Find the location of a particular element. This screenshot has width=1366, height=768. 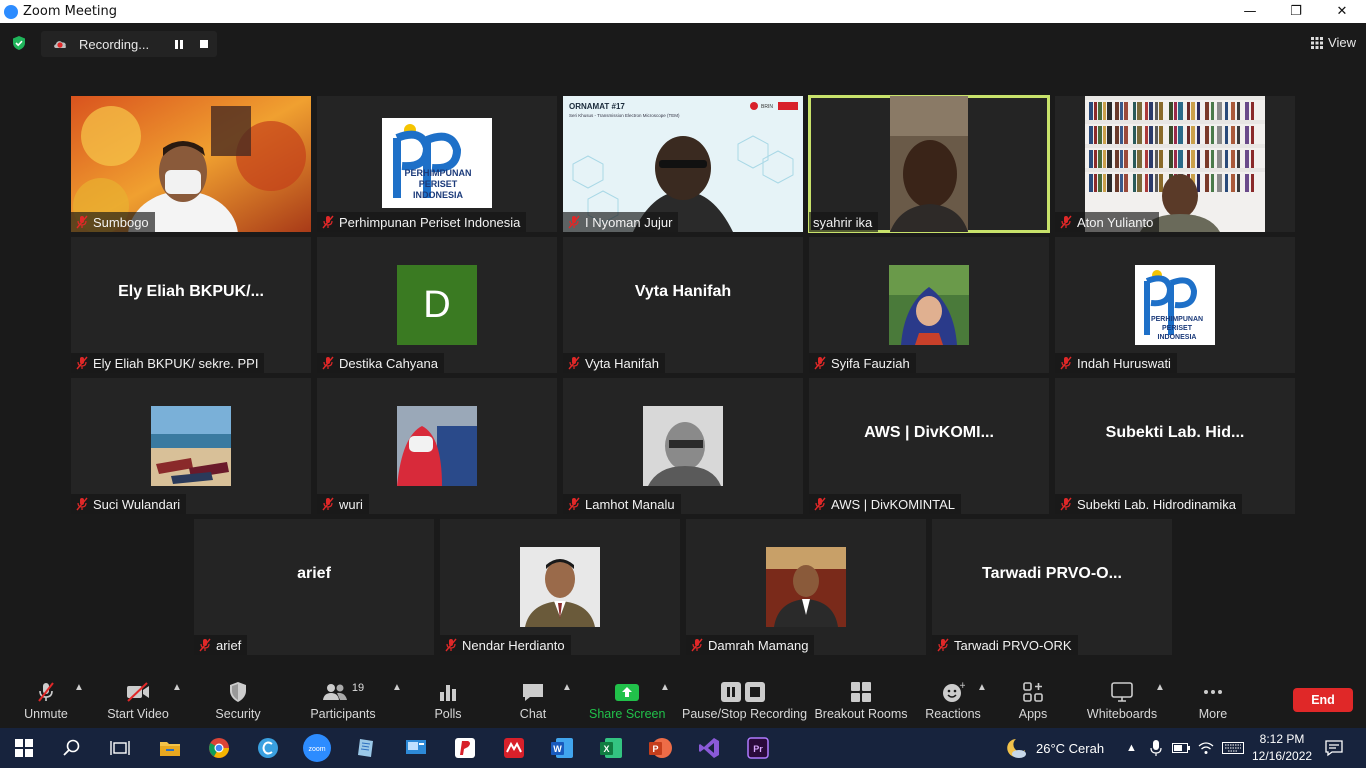

participant-name-label: Destika Cahyana is located at coordinates (380, 363).